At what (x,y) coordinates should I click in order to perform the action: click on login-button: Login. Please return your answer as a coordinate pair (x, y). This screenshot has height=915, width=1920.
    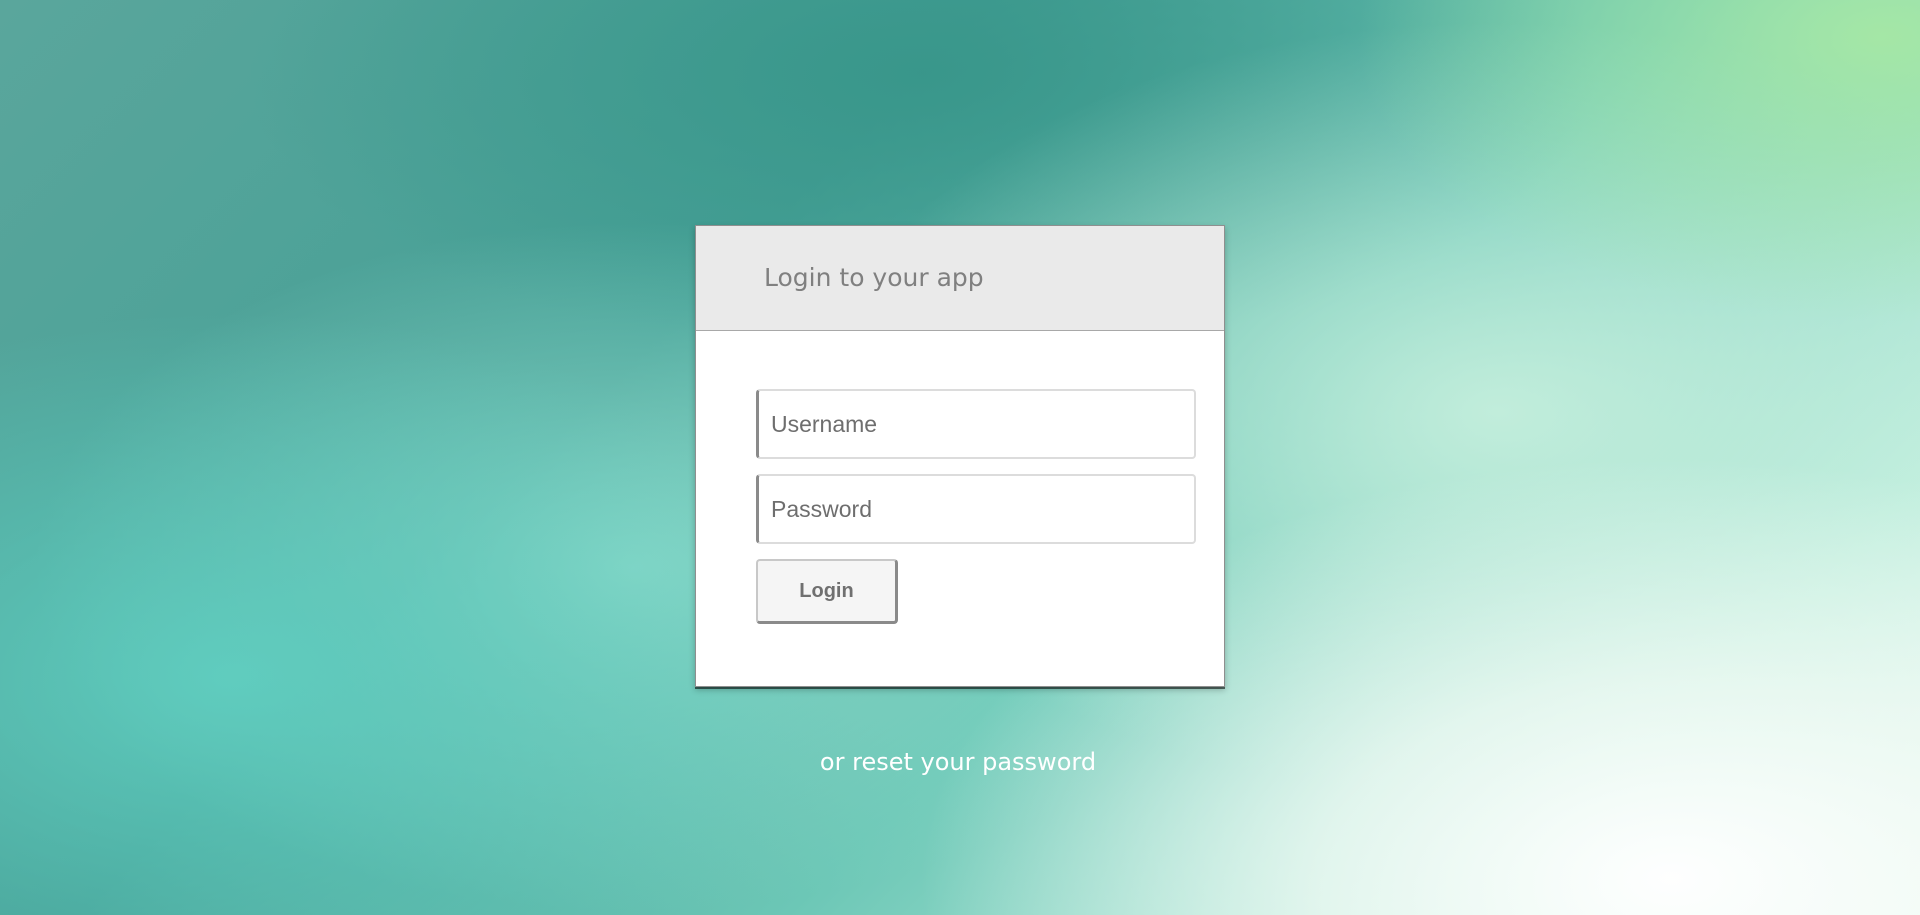
    Looking at the image, I should click on (827, 591).